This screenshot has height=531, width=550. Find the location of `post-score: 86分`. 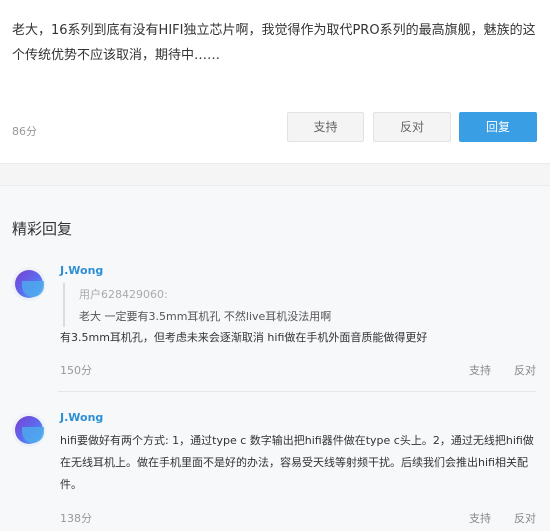

post-score: 86分 is located at coordinates (24, 131).